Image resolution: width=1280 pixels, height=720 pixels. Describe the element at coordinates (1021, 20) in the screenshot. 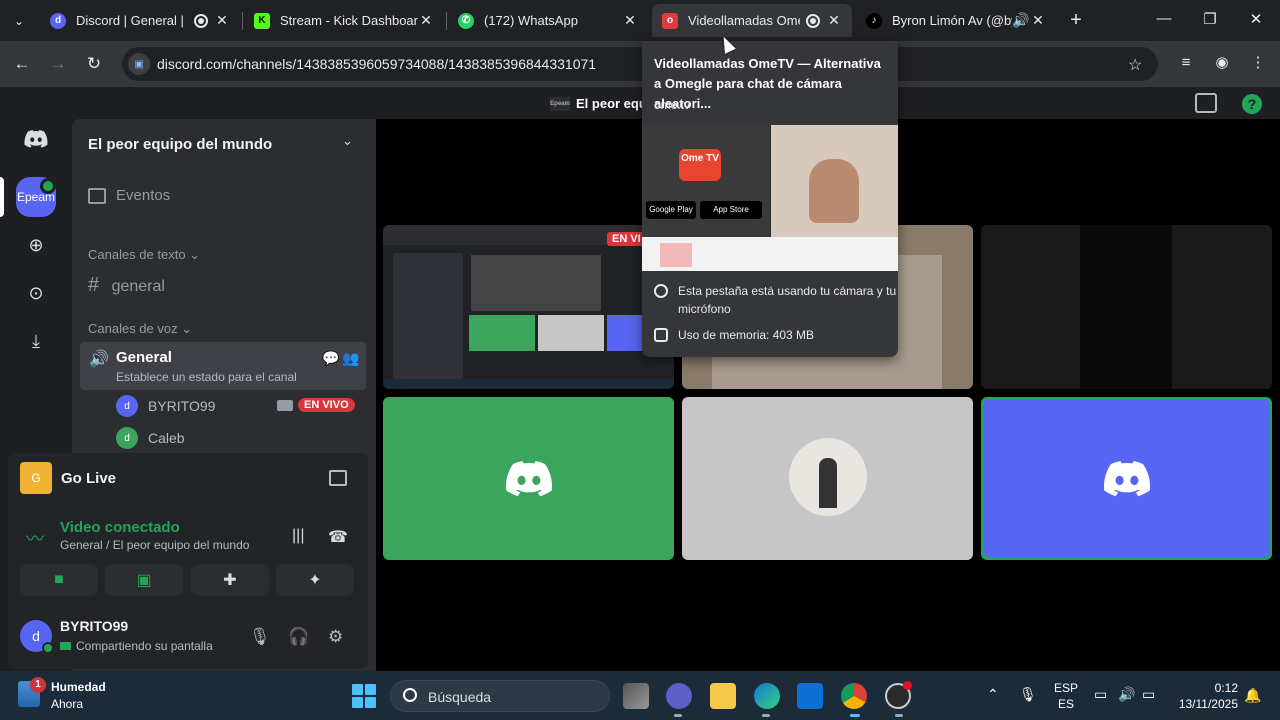

I see `speaker-icon: 🔊` at that location.